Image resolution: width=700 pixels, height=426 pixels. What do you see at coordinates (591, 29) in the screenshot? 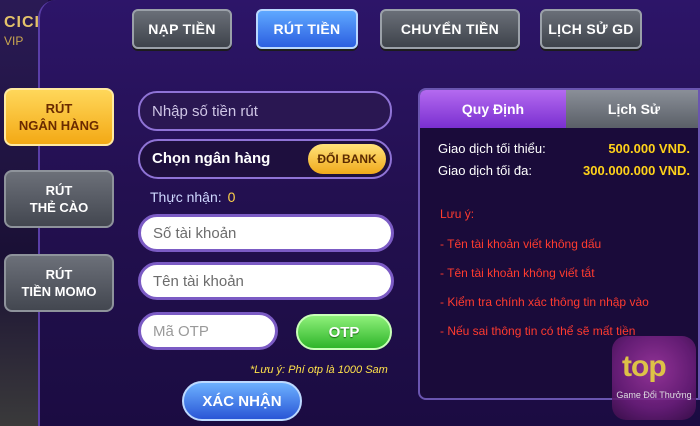
I see `tab-lich-su-gd: LỊCH SỬ GD` at bounding box center [591, 29].